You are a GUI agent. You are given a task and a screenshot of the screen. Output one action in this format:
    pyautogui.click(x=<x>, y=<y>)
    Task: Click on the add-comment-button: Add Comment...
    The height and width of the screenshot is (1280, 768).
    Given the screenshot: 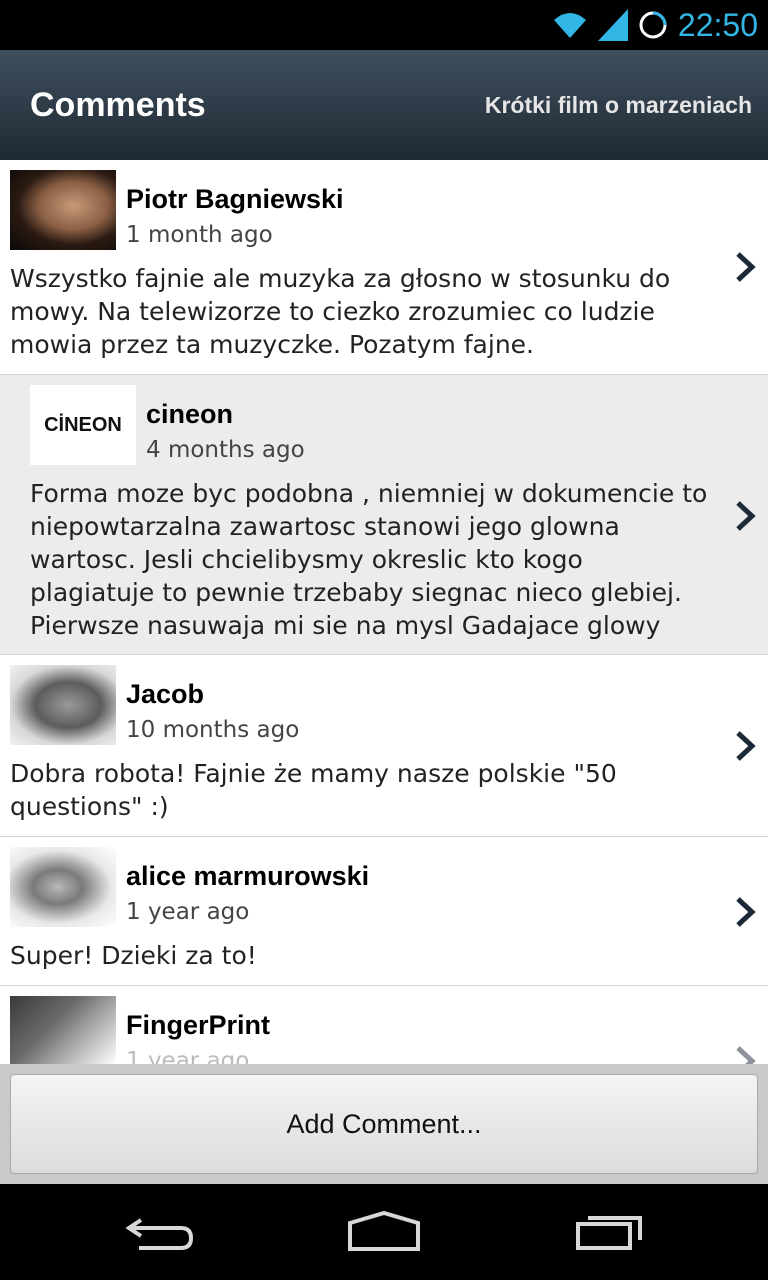 What is the action you would take?
    pyautogui.click(x=384, y=1124)
    